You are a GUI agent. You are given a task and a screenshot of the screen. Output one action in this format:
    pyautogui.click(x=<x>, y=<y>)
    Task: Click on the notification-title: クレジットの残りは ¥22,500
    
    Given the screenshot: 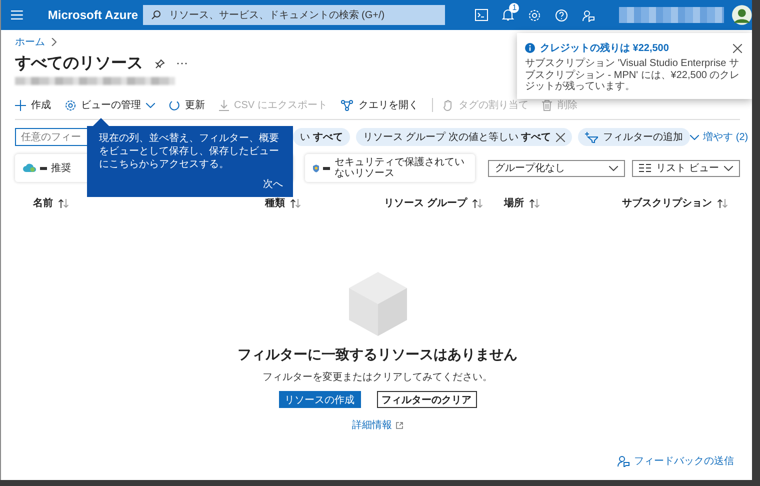 What is the action you would take?
    pyautogui.click(x=604, y=48)
    